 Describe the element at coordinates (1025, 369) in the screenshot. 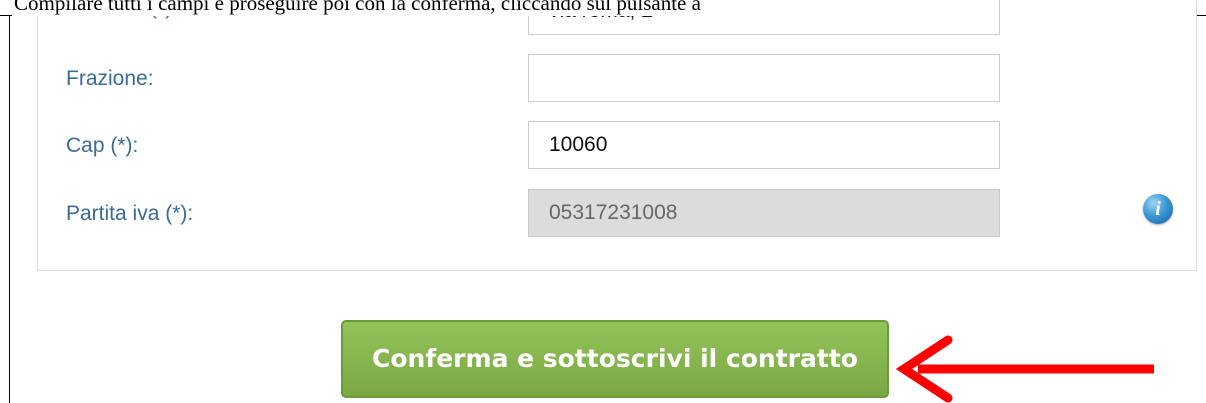

I see `red-arrow-annotation` at that location.